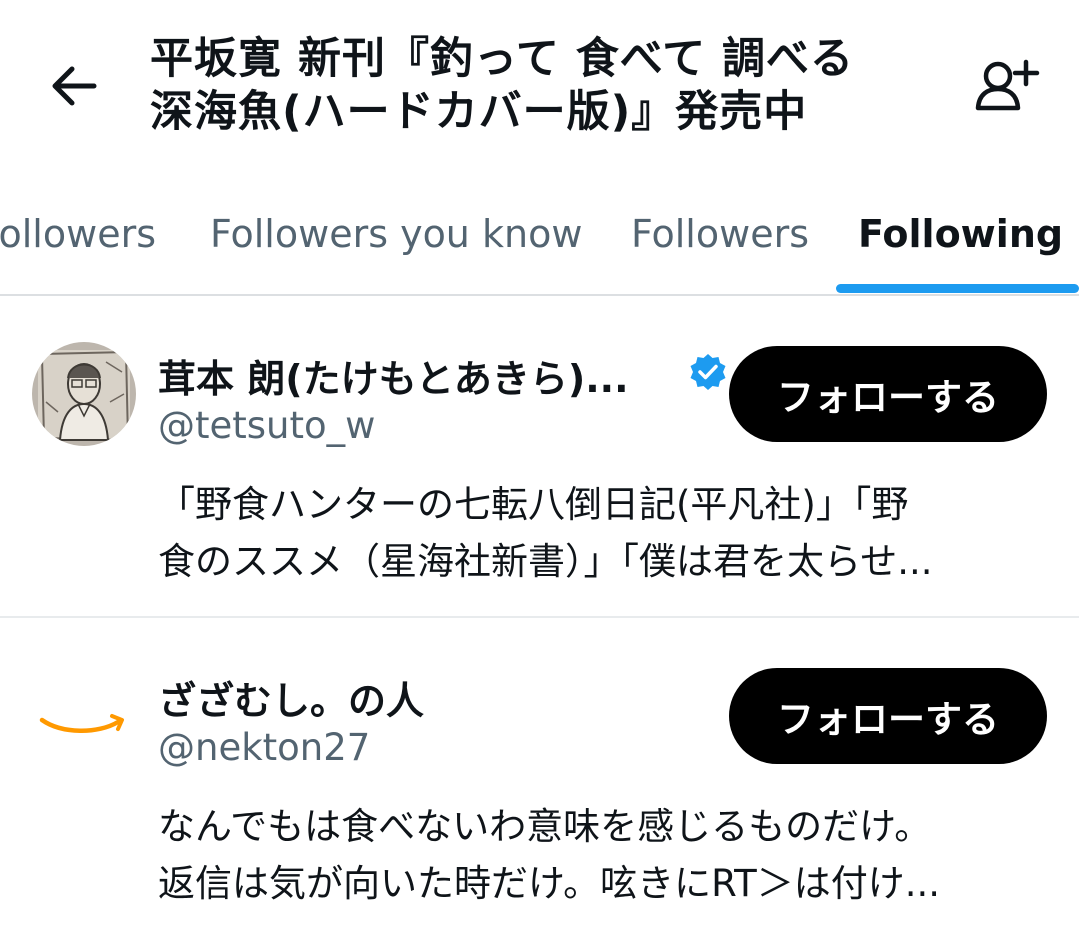 This screenshot has width=1079, height=930. What do you see at coordinates (720, 234) in the screenshot?
I see `tab-followers: Followers` at bounding box center [720, 234].